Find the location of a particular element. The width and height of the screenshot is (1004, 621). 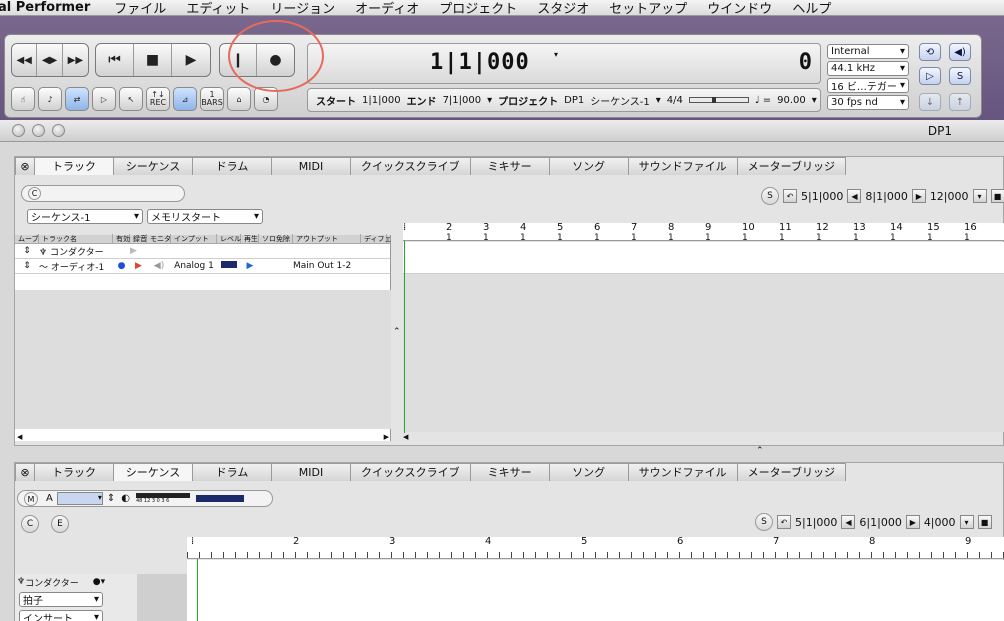

move-handle-icon: ⇕ is located at coordinates (27, 251).